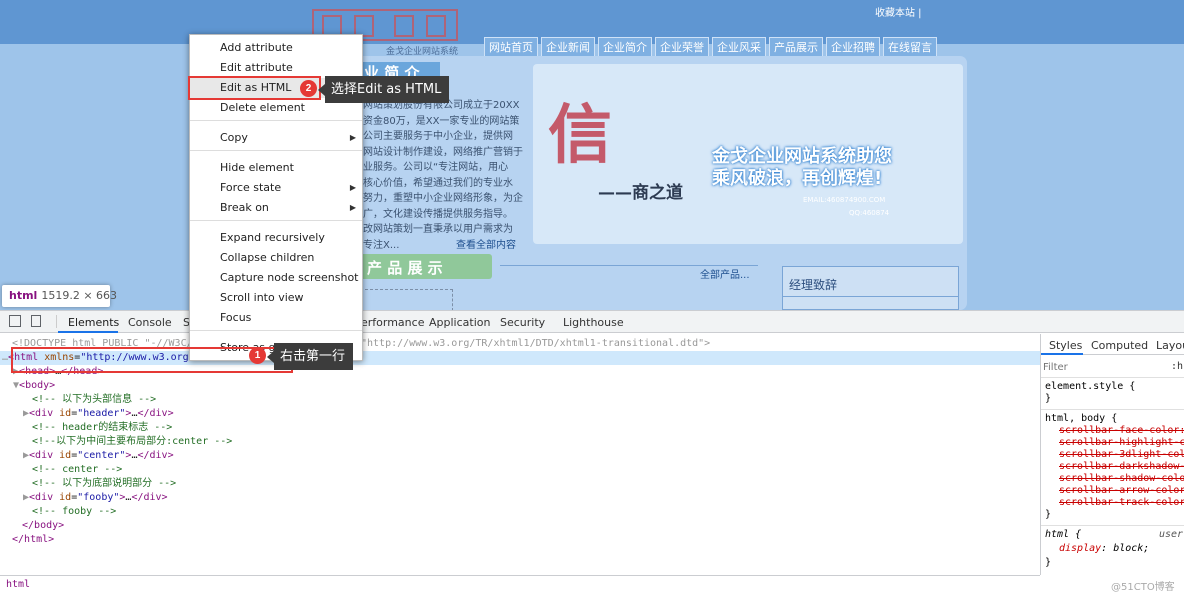 This screenshot has height=597, width=1184. I want to click on breadcrumb-html: html, so click(18, 584).